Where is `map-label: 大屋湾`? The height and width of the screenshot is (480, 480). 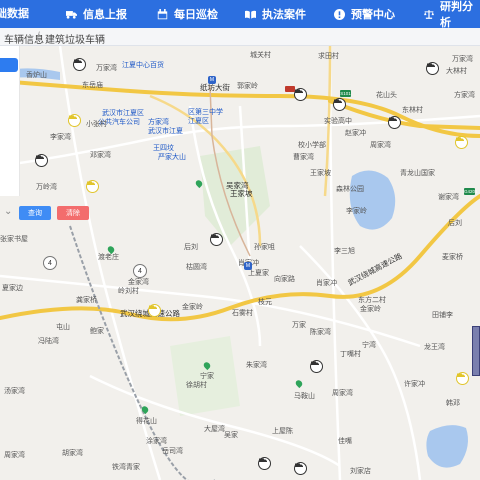 map-label: 大屋湾 is located at coordinates (214, 429).